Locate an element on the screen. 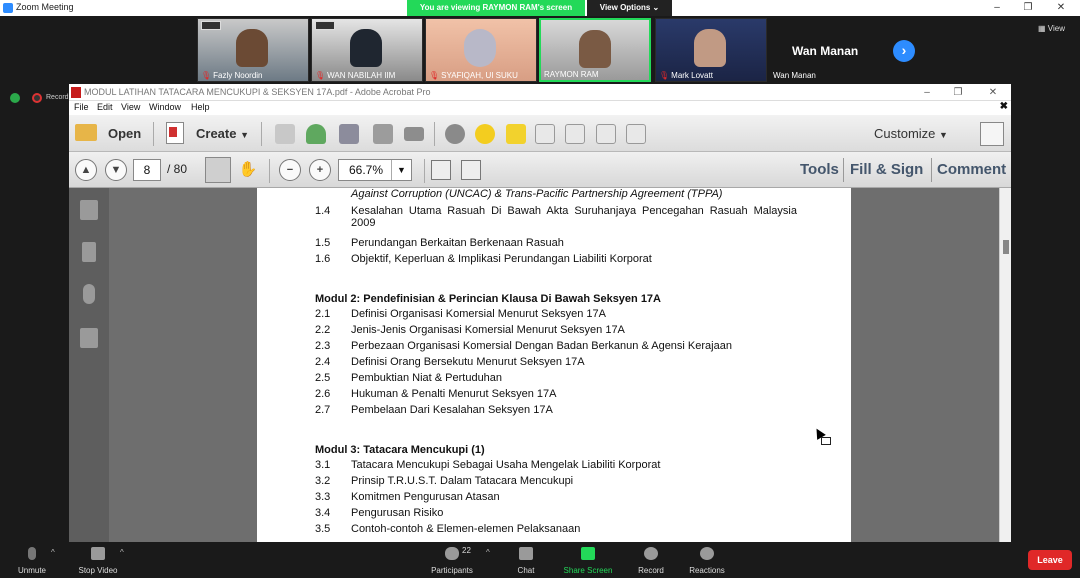 Image resolution: width=1080 pixels, height=578 pixels. share-screen-button: Share Screen is located at coordinates (588, 560).